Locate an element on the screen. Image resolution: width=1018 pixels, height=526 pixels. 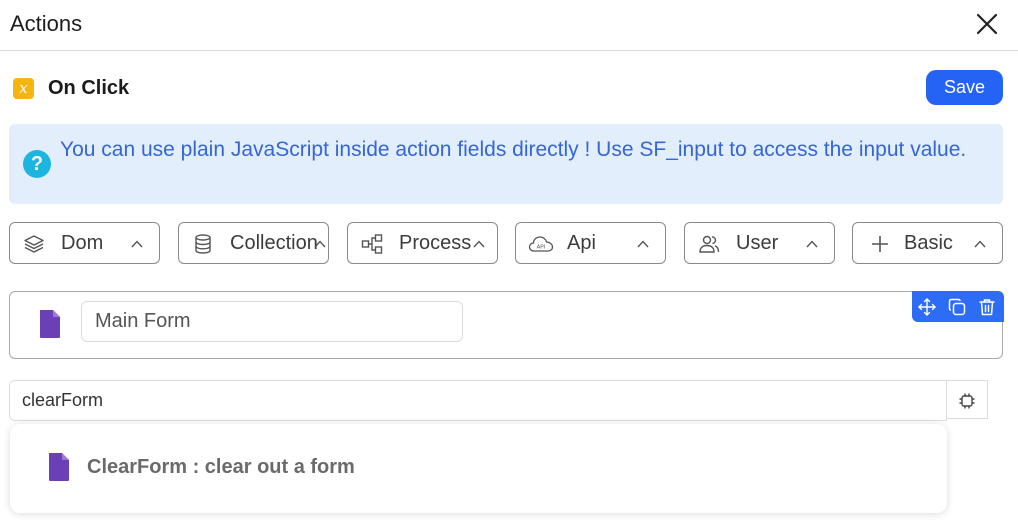
variable-icon: x is located at coordinates (23, 88).